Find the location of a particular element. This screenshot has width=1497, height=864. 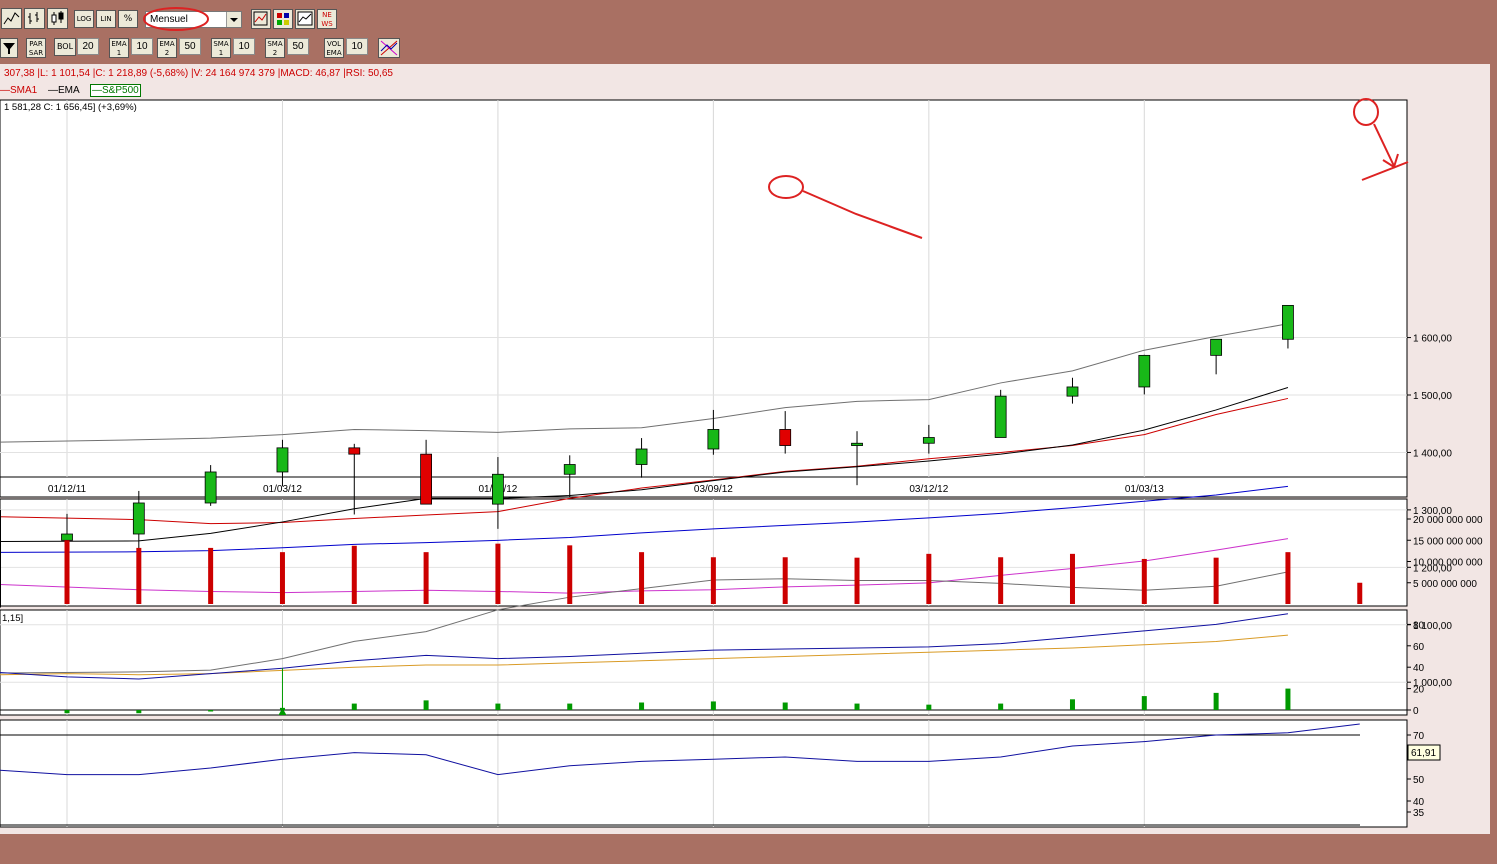

y-tick-label: 10 000 000 000 is located at coordinates (1448, 563).